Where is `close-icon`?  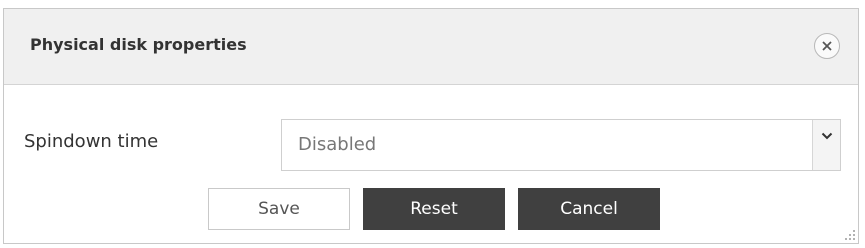
close-icon is located at coordinates (827, 46).